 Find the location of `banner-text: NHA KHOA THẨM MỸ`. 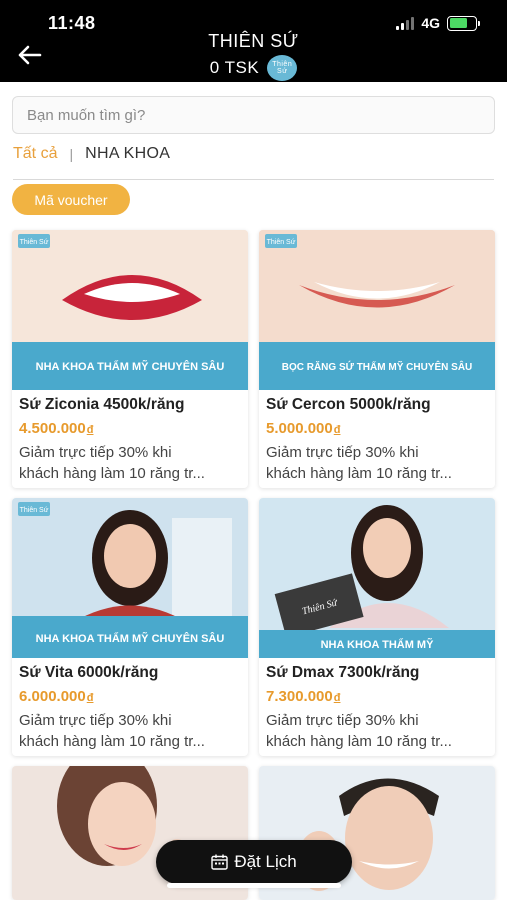

banner-text: NHA KHOA THẨM MỸ is located at coordinates (378, 644).